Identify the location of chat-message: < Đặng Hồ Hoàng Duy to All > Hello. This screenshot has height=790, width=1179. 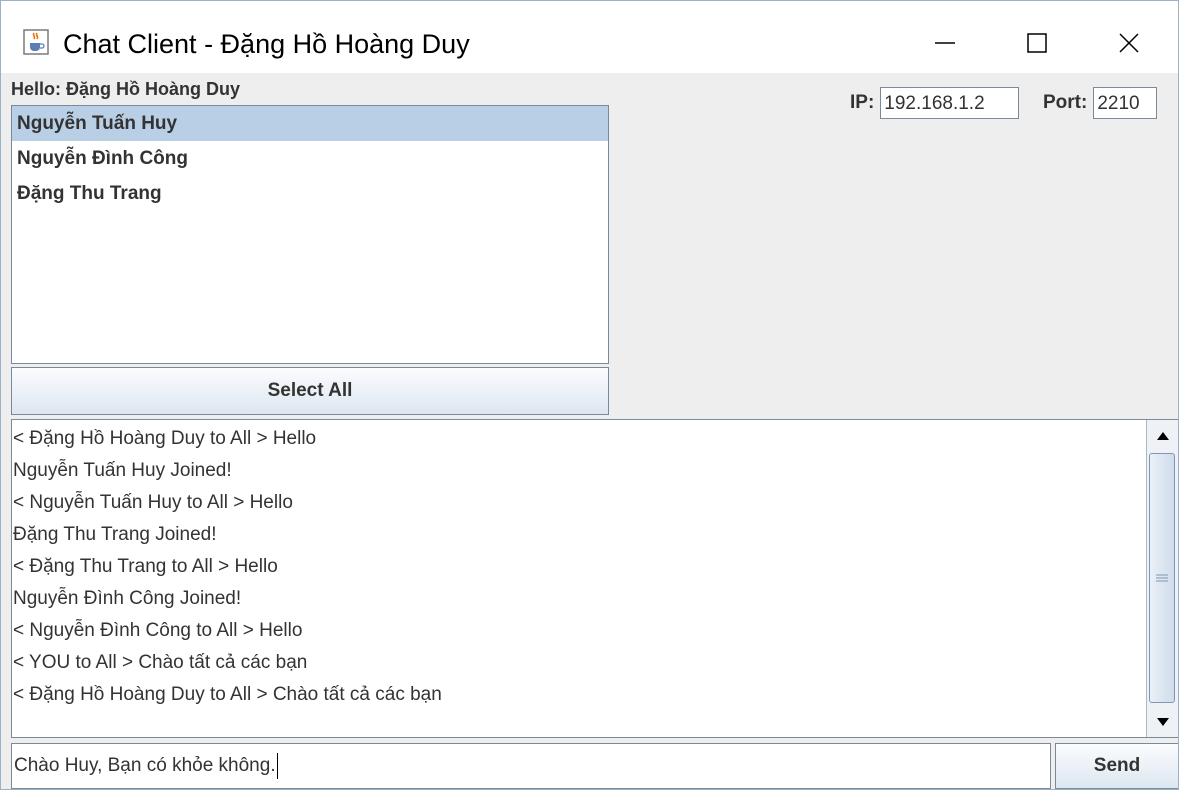
(165, 438).